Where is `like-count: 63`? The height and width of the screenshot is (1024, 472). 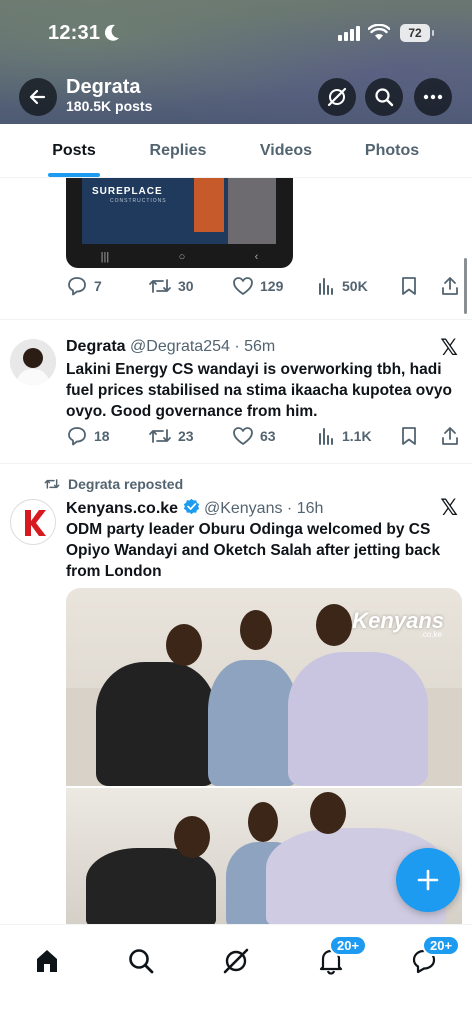 like-count: 63 is located at coordinates (268, 436).